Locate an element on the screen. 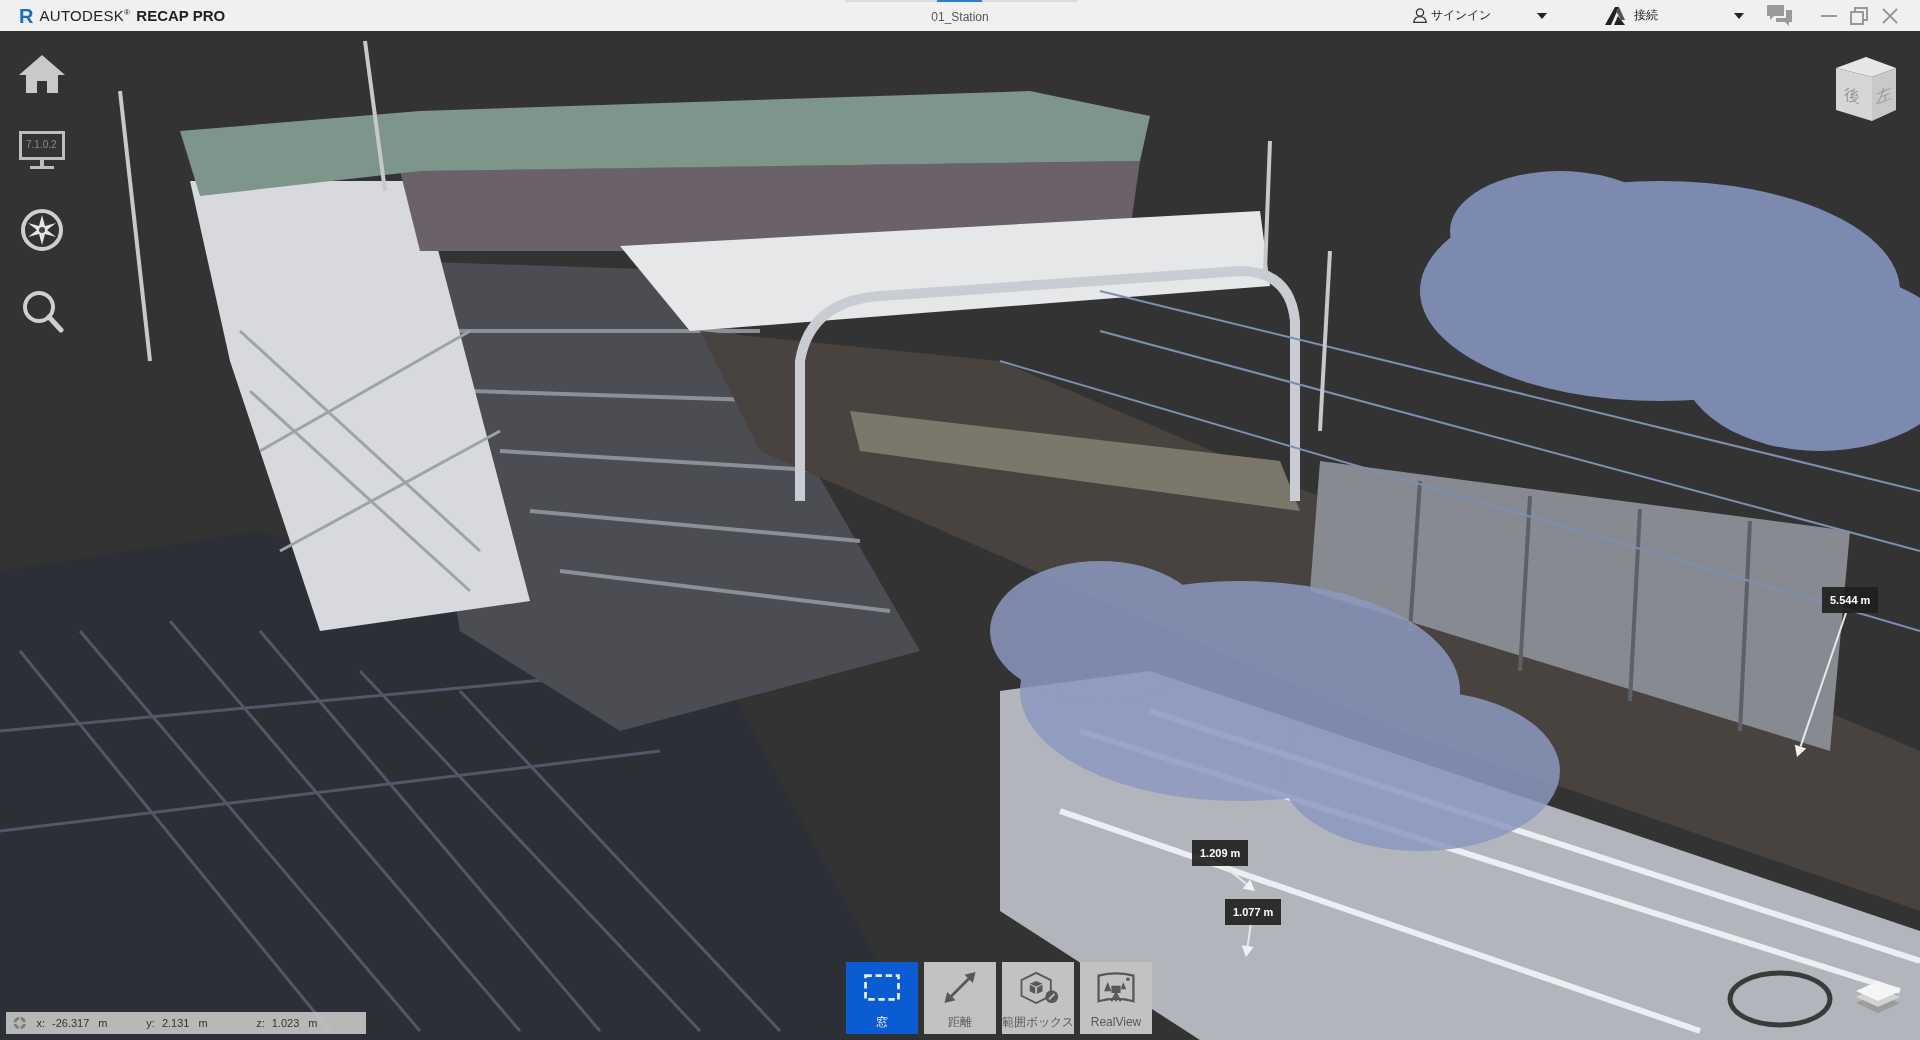  tool-button: 距離 is located at coordinates (960, 998).